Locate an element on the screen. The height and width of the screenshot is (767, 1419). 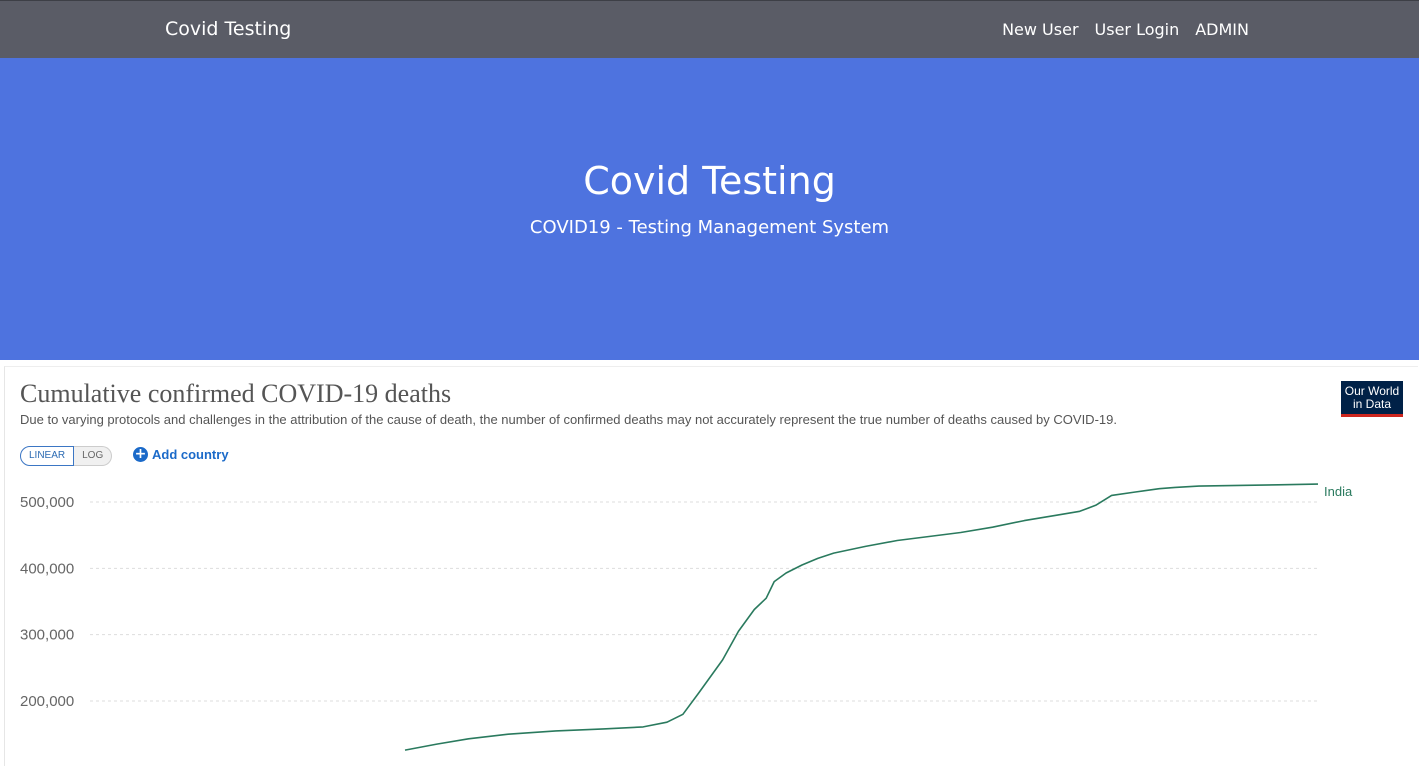
nav-links: New User User Login ADMIN is located at coordinates (1125, 30).